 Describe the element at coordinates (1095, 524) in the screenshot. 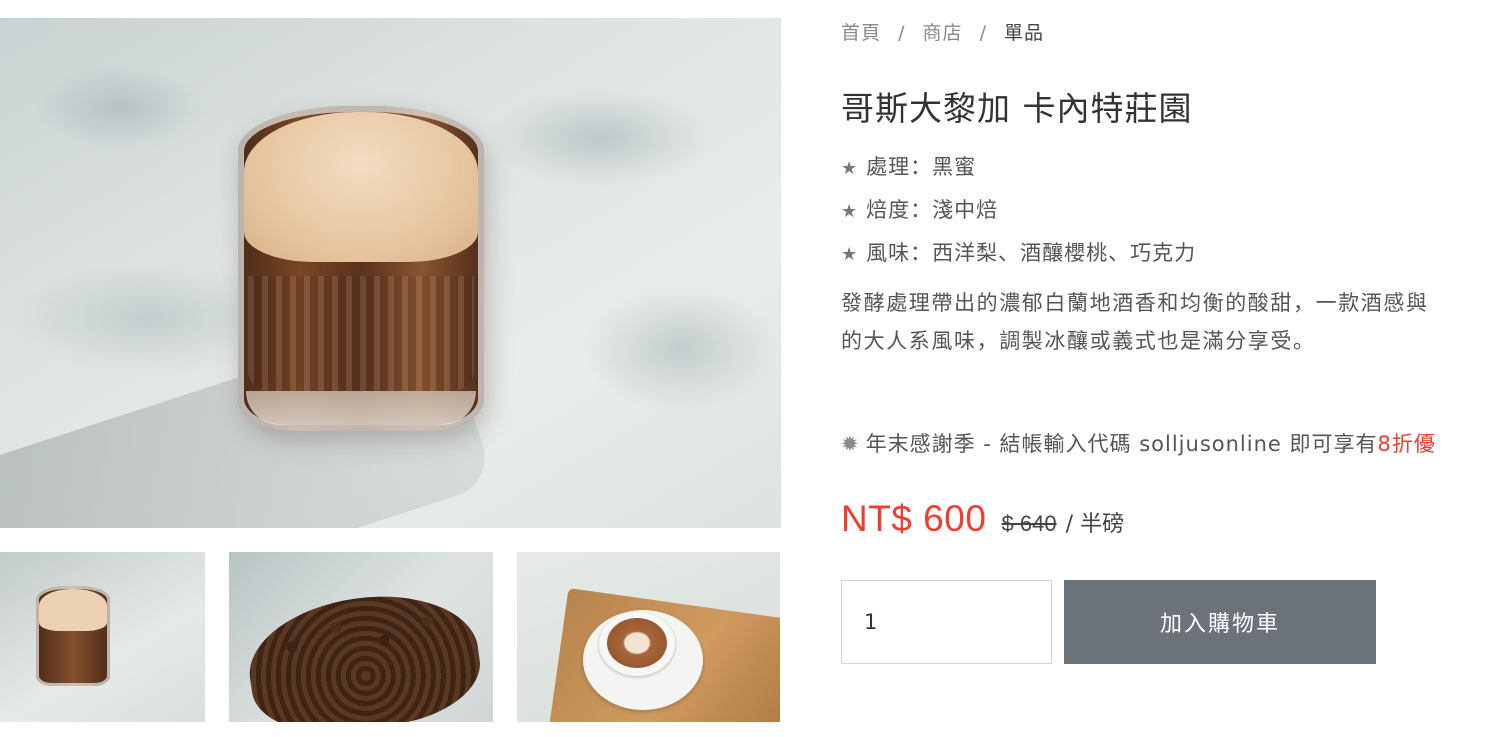

I see `price-unit: / 半磅` at that location.